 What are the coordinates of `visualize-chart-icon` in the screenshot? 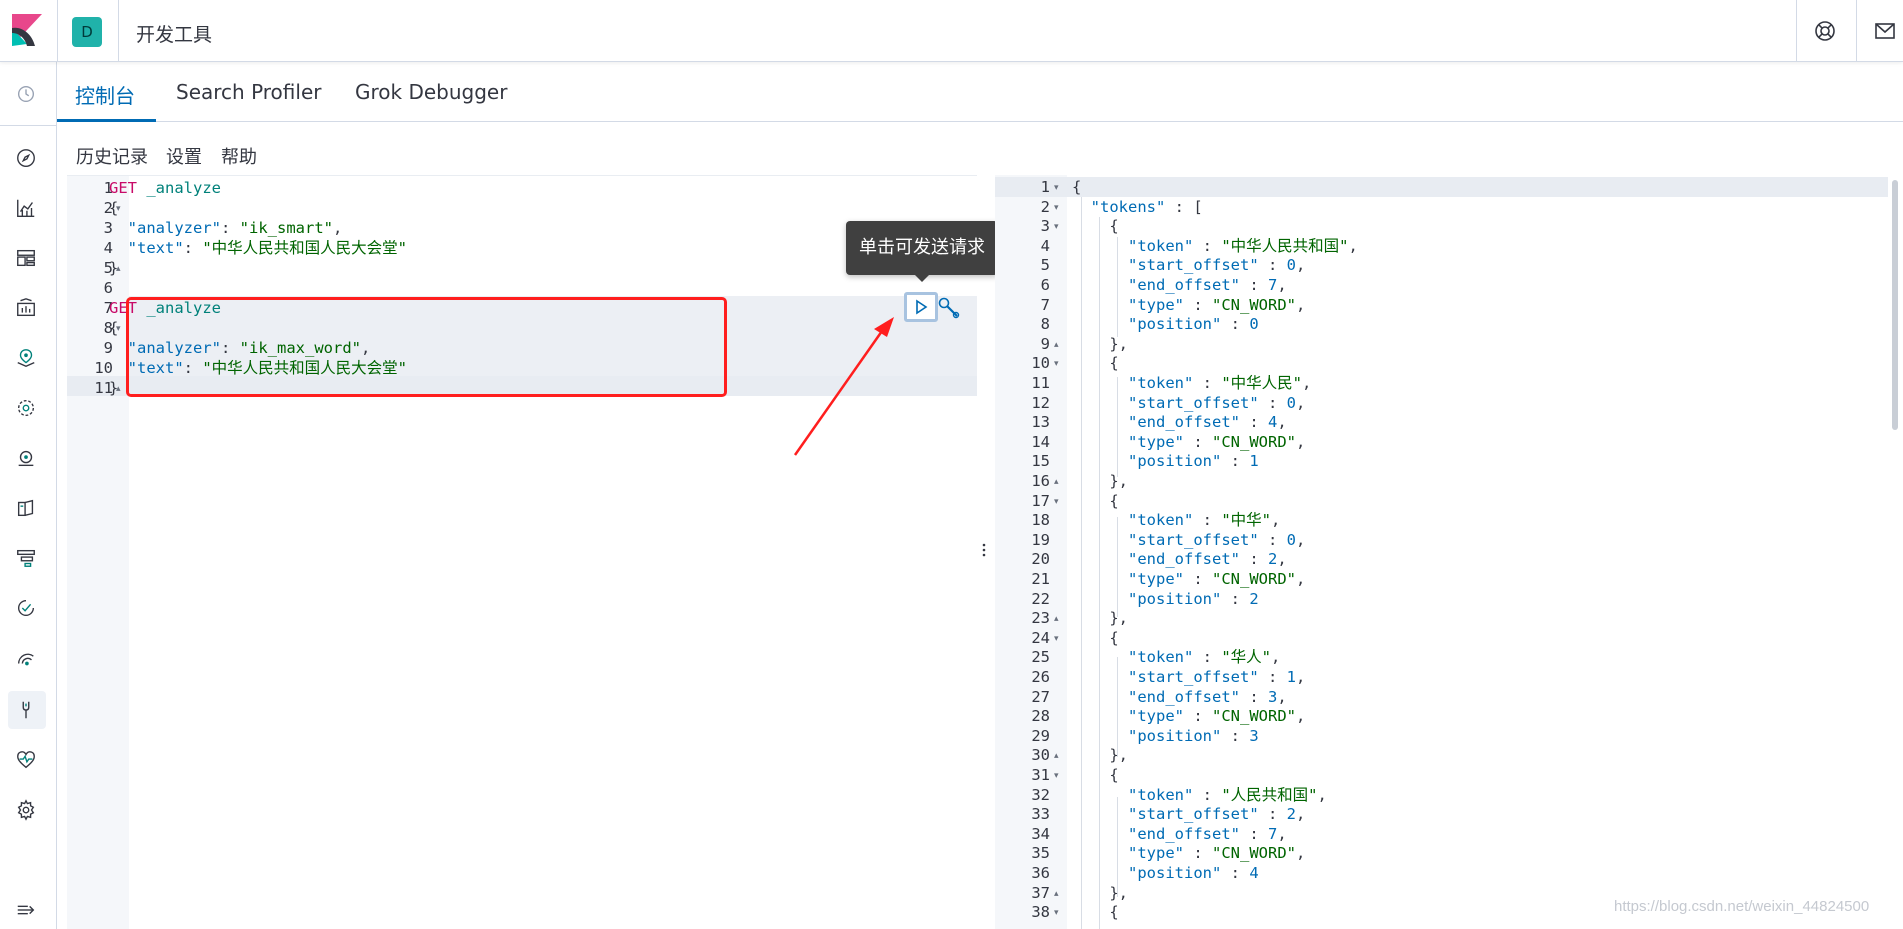 It's located at (26, 208).